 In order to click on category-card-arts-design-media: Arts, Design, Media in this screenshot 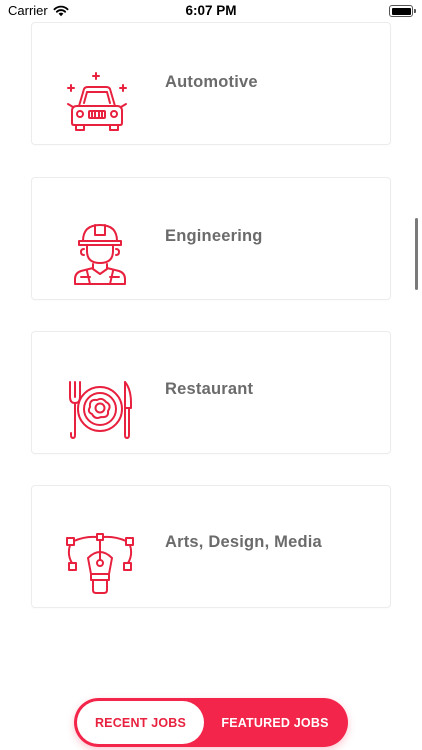, I will do `click(211, 546)`.